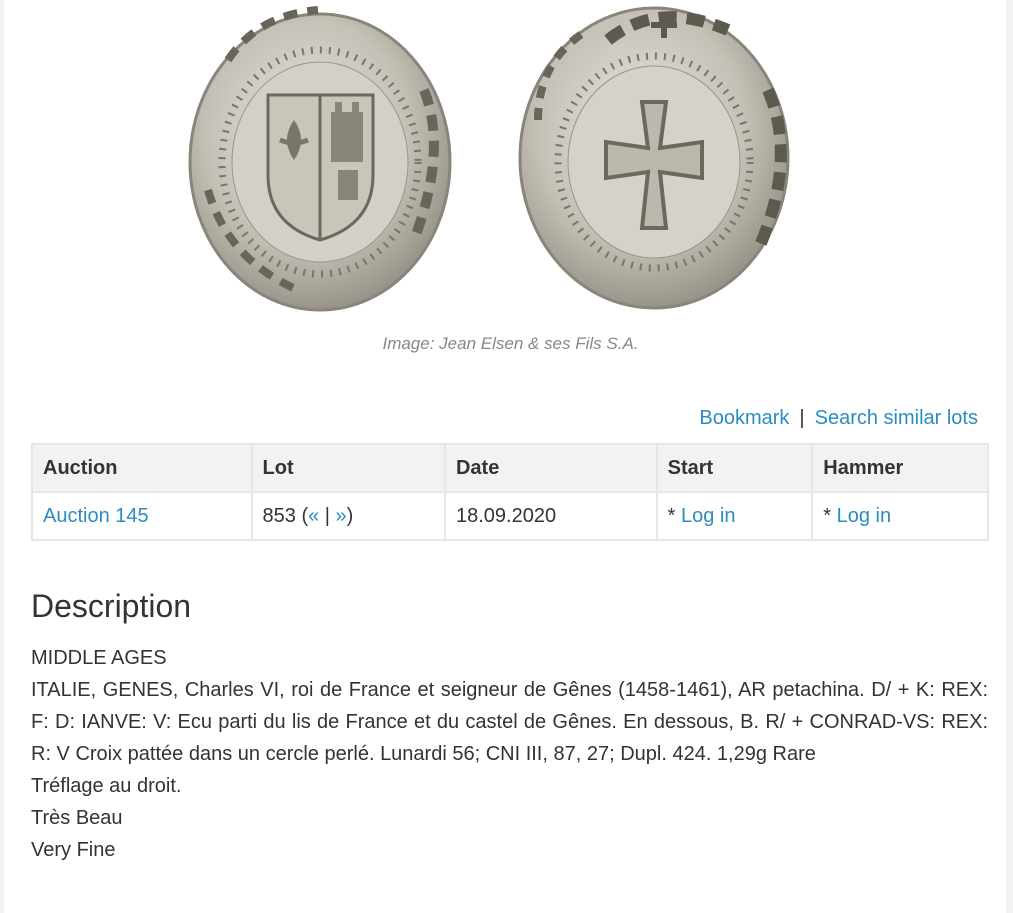 Image resolution: width=1013 pixels, height=913 pixels. I want to click on description-line: MIDDLE AGES, so click(99, 658).